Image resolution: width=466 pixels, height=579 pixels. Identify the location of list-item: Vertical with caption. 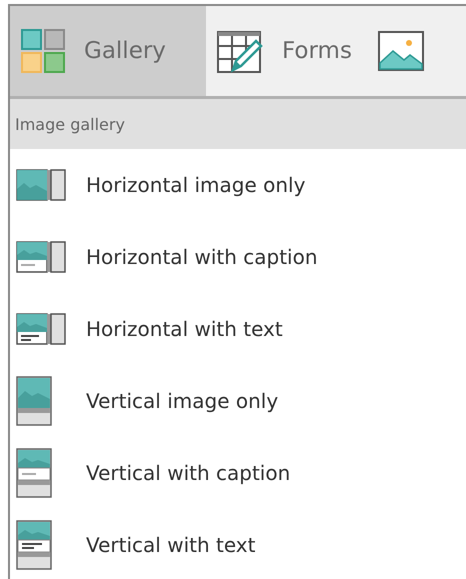
(238, 473).